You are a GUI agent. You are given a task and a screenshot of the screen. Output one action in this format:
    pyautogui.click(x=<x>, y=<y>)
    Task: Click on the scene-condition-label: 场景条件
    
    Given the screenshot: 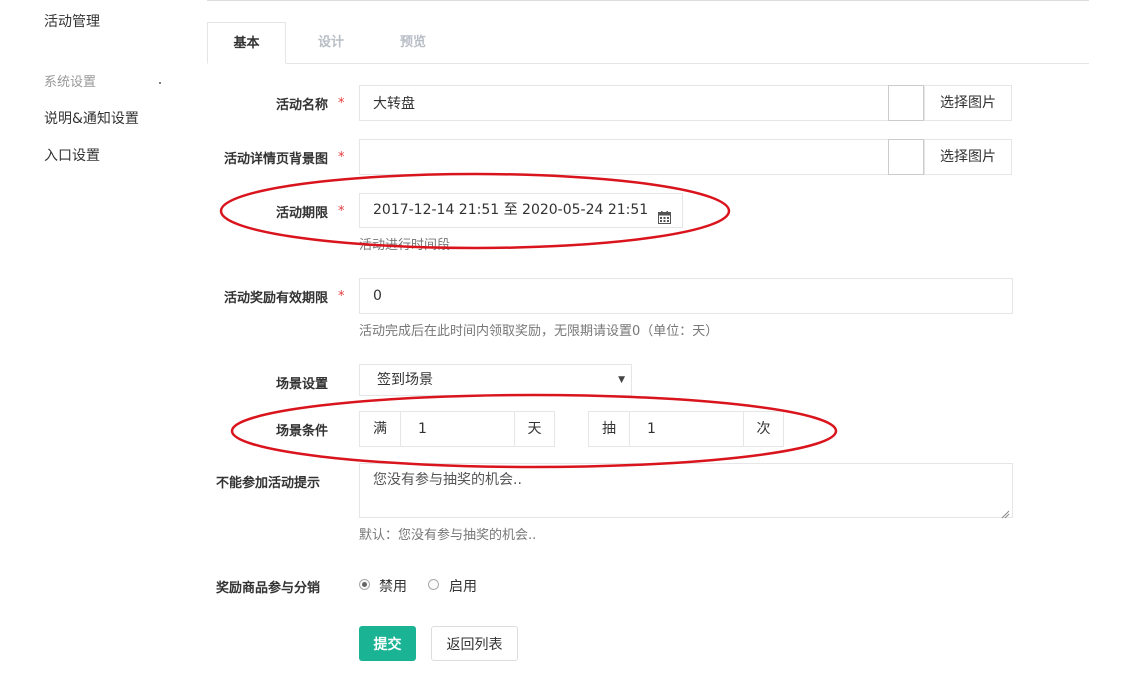 What is the action you would take?
    pyautogui.click(x=301, y=431)
    